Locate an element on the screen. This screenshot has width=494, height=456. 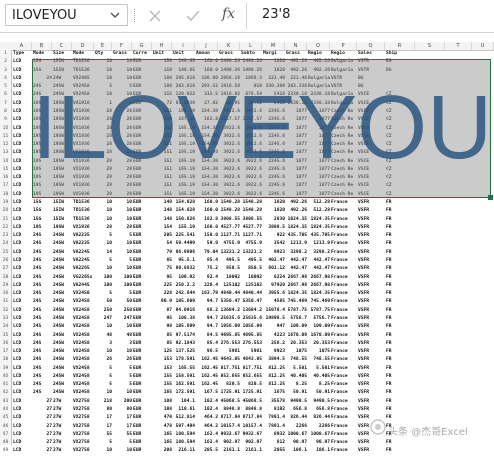
table-cell: 45068.5 is located at coordinates (229, 402).